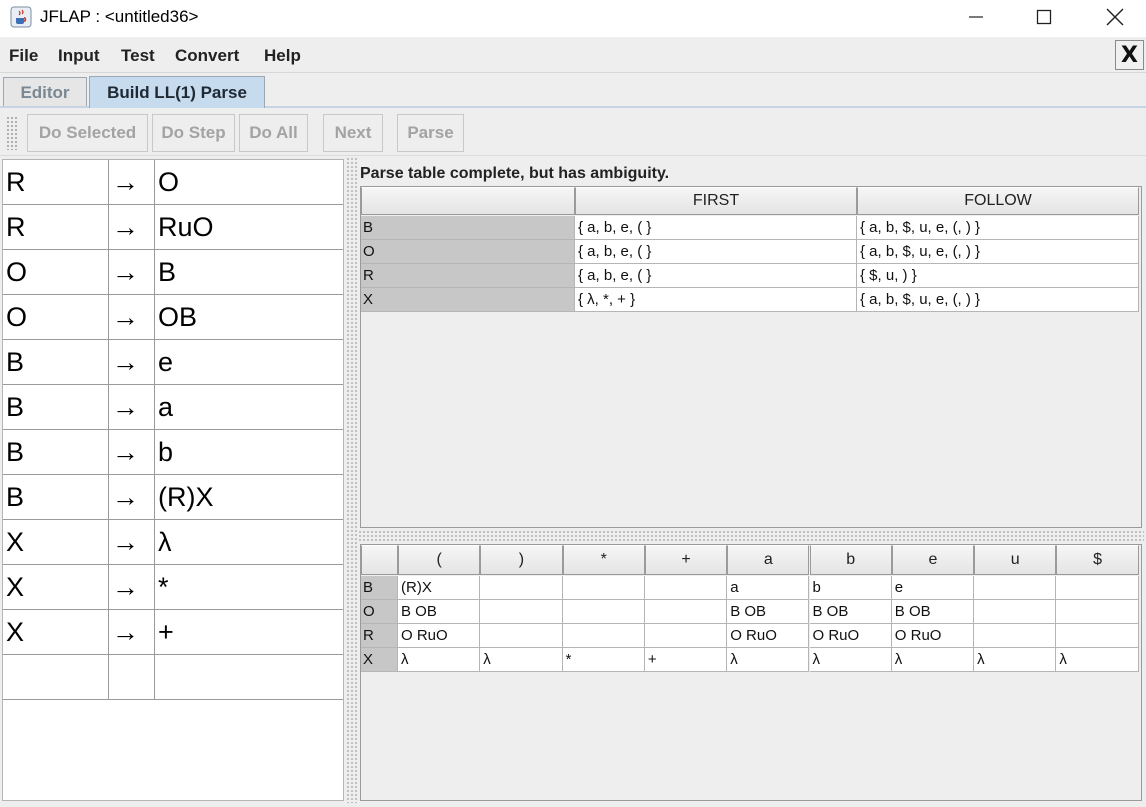 Image resolution: width=1146 pixels, height=807 pixels. Describe the element at coordinates (603, 560) in the screenshot. I see `column-header: *` at that location.